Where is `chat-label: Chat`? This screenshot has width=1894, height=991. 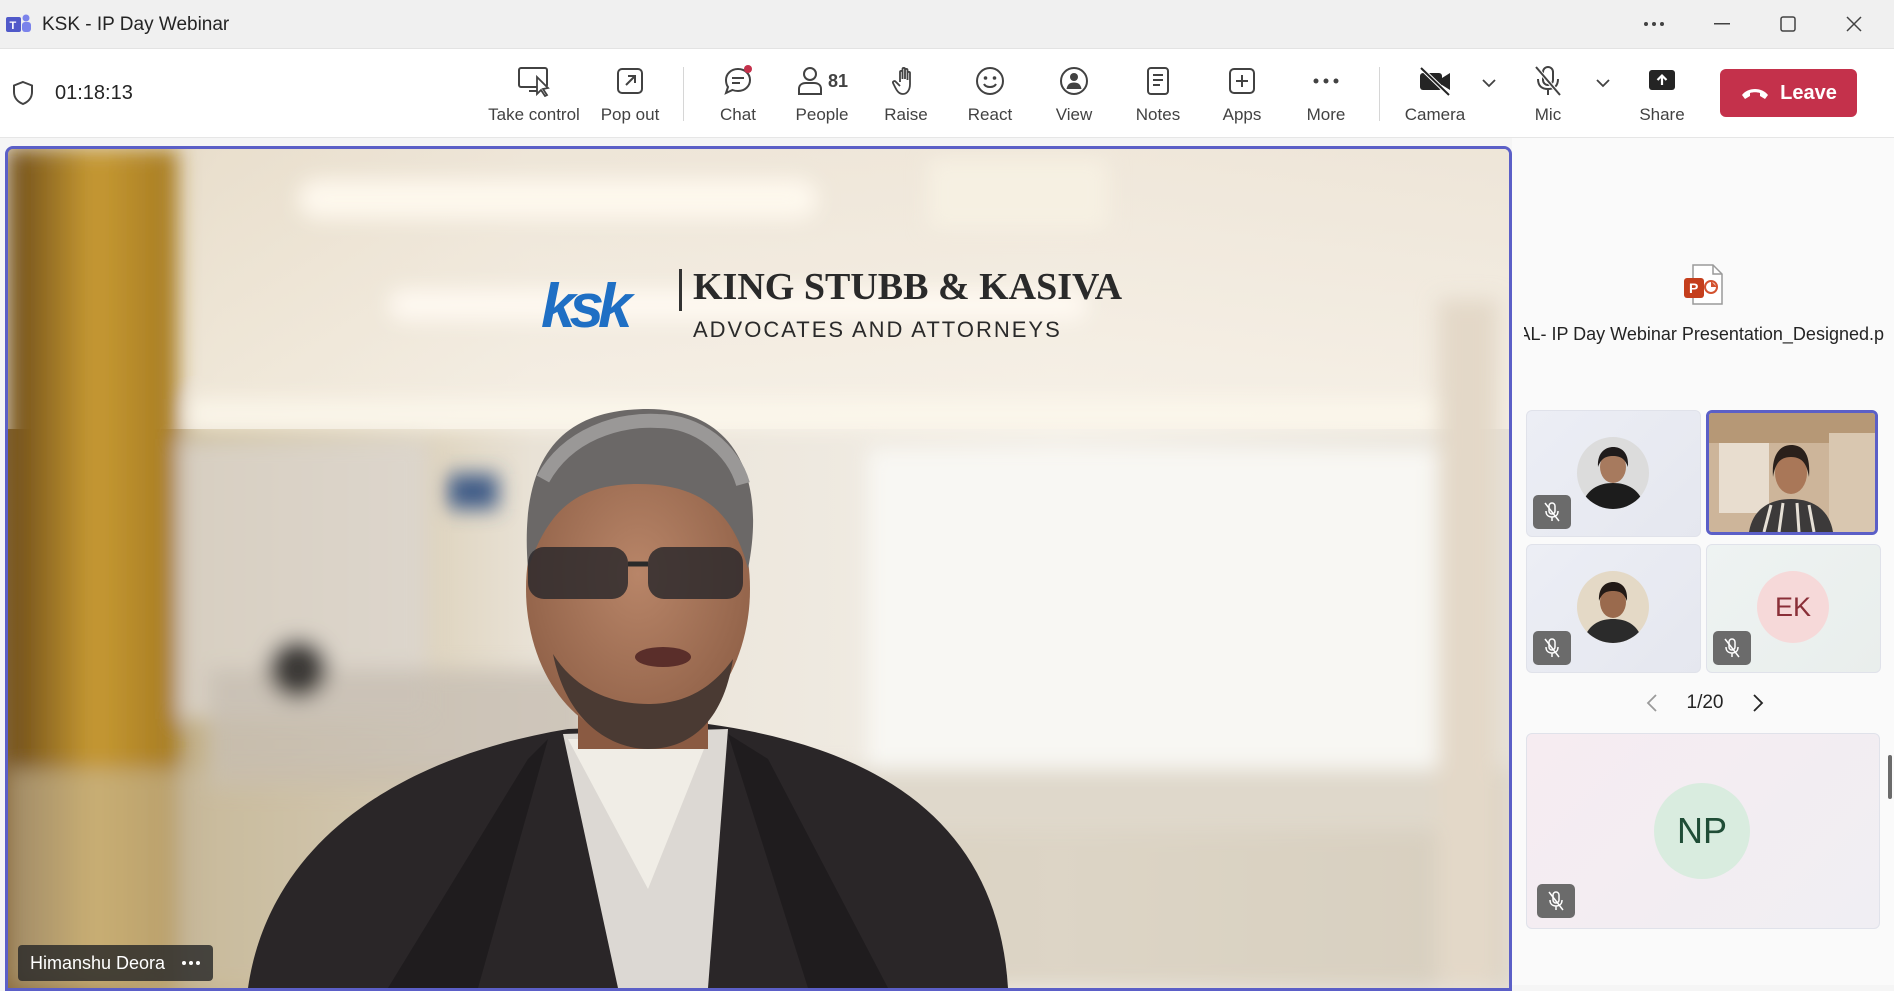 chat-label: Chat is located at coordinates (738, 114).